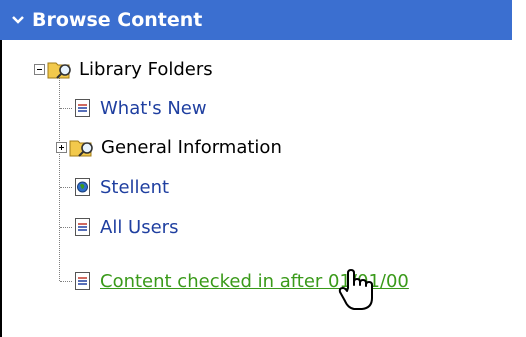 The height and width of the screenshot is (337, 526). What do you see at coordinates (153, 108) in the screenshot?
I see `tree-item-label: What's New` at bounding box center [153, 108].